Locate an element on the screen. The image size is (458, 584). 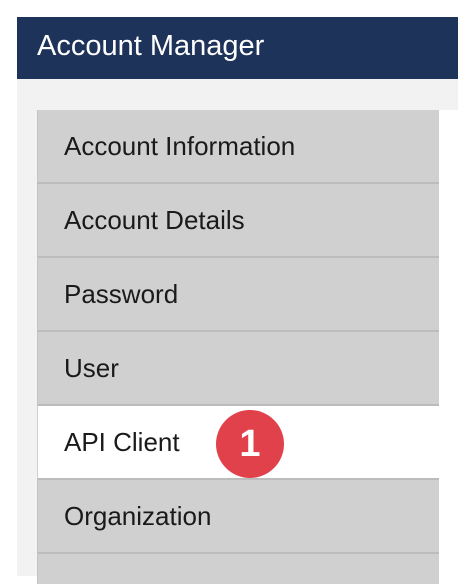
page-title: Account Manager is located at coordinates (151, 46).